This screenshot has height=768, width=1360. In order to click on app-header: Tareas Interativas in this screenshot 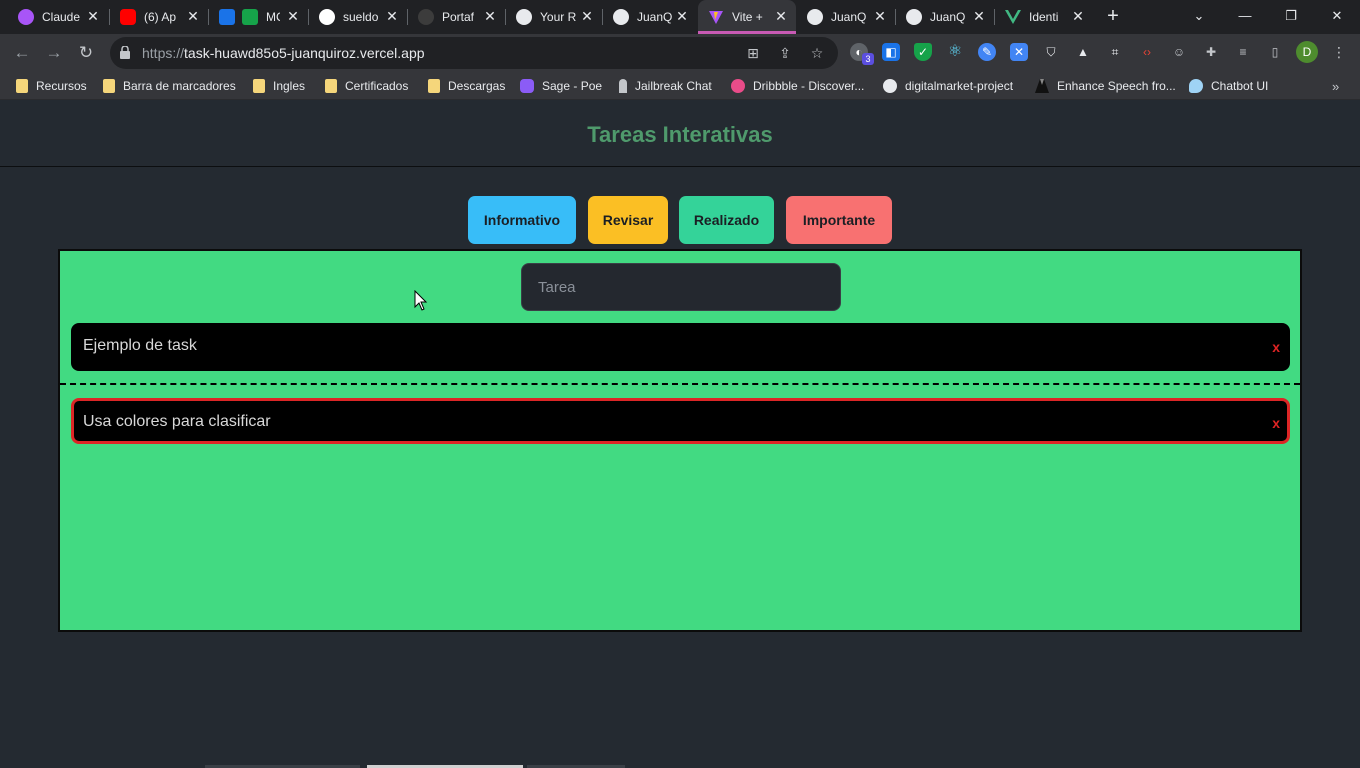, I will do `click(680, 133)`.